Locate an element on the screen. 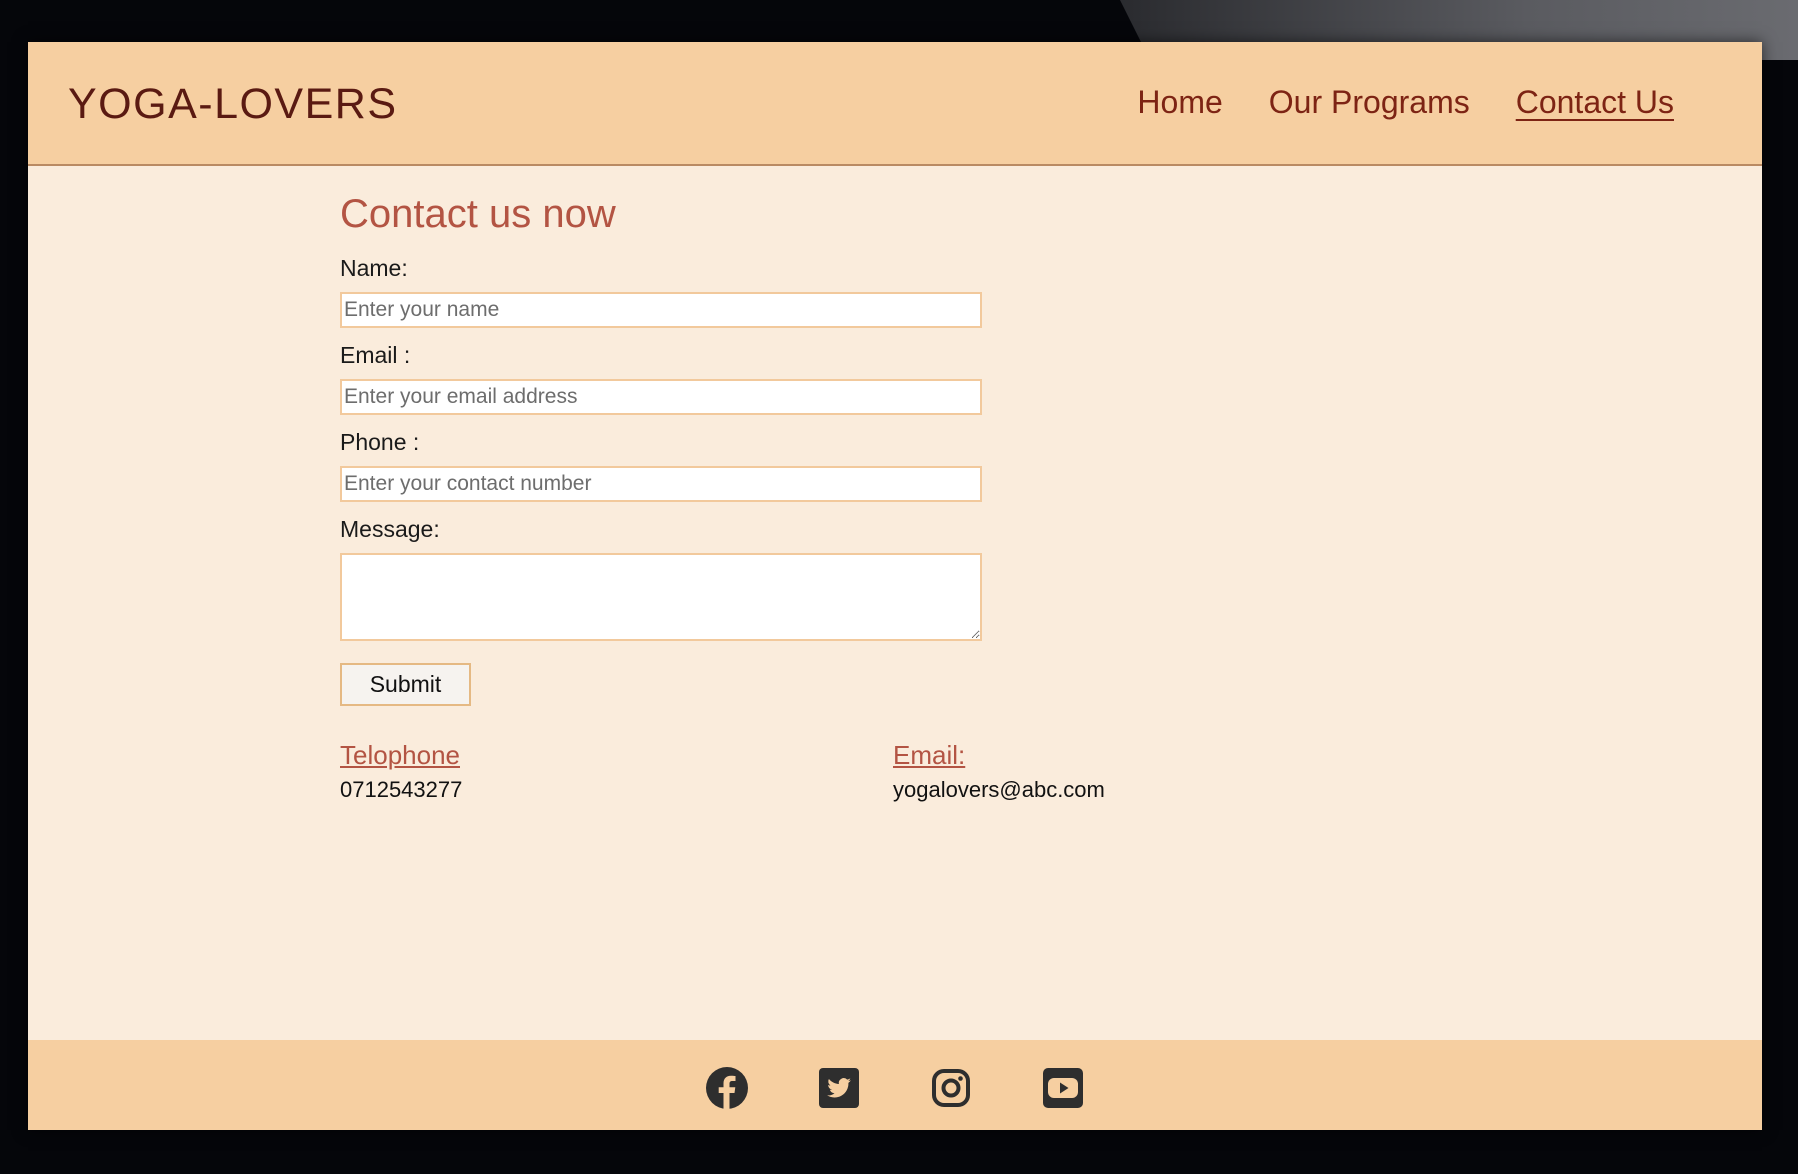  name-input is located at coordinates (661, 310).